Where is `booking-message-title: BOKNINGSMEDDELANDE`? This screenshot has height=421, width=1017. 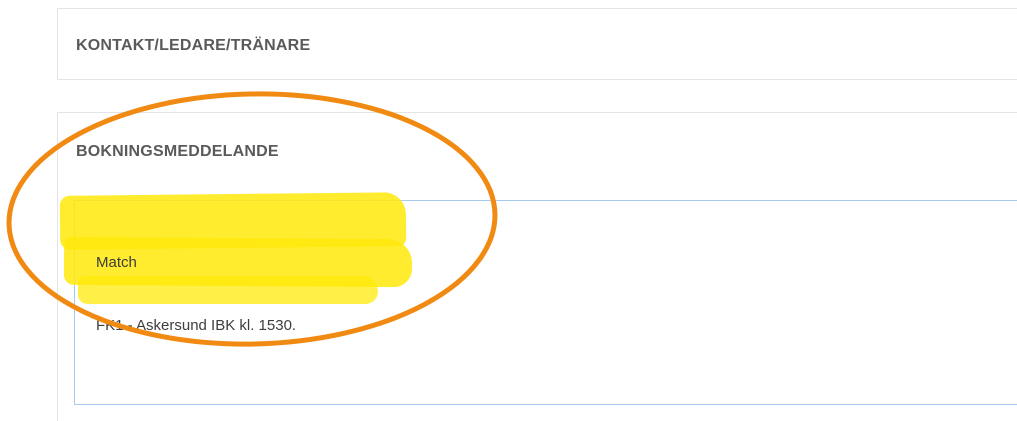
booking-message-title: BOKNINGSMEDDELANDE is located at coordinates (177, 151).